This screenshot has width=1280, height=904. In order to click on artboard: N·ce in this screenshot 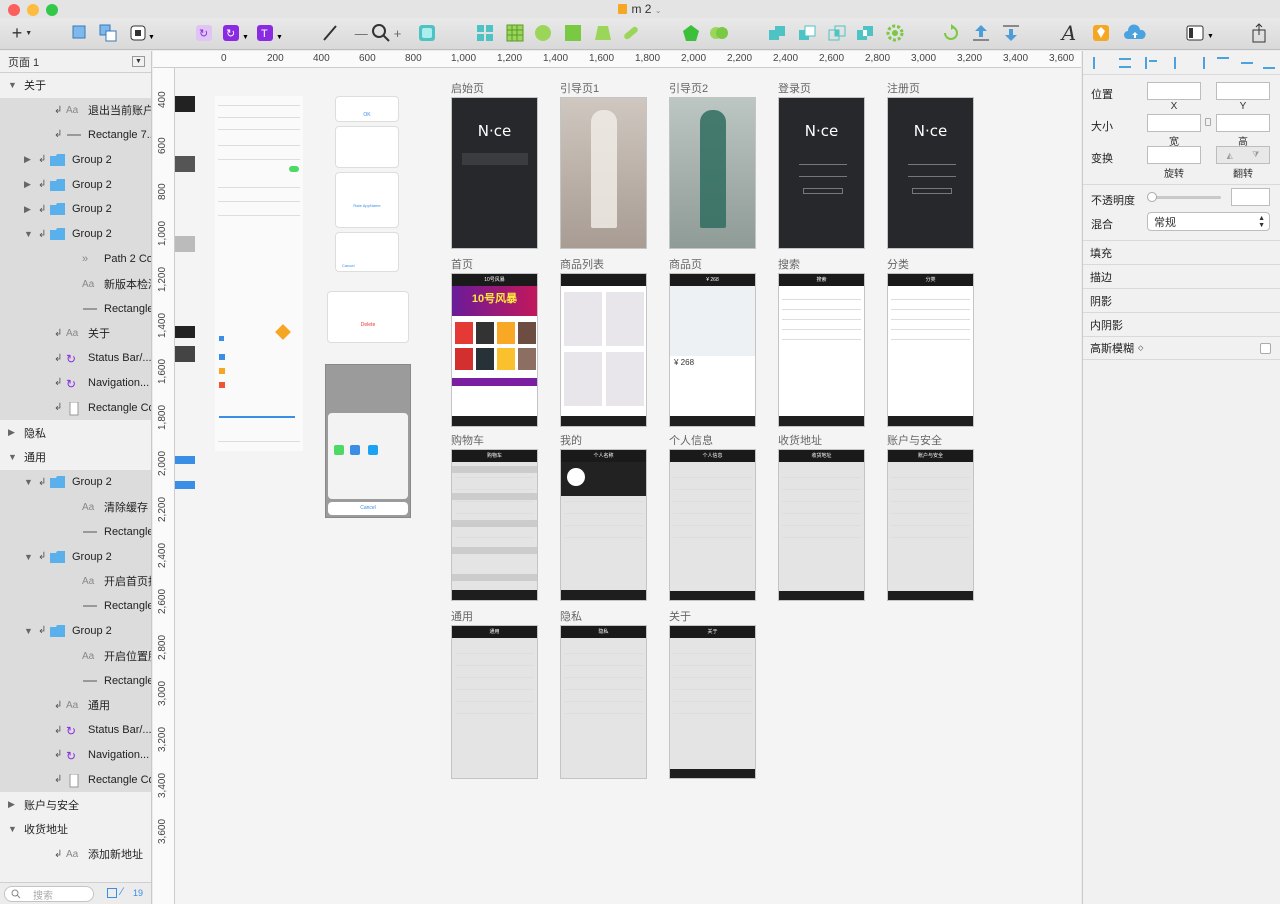, I will do `click(494, 173)`.